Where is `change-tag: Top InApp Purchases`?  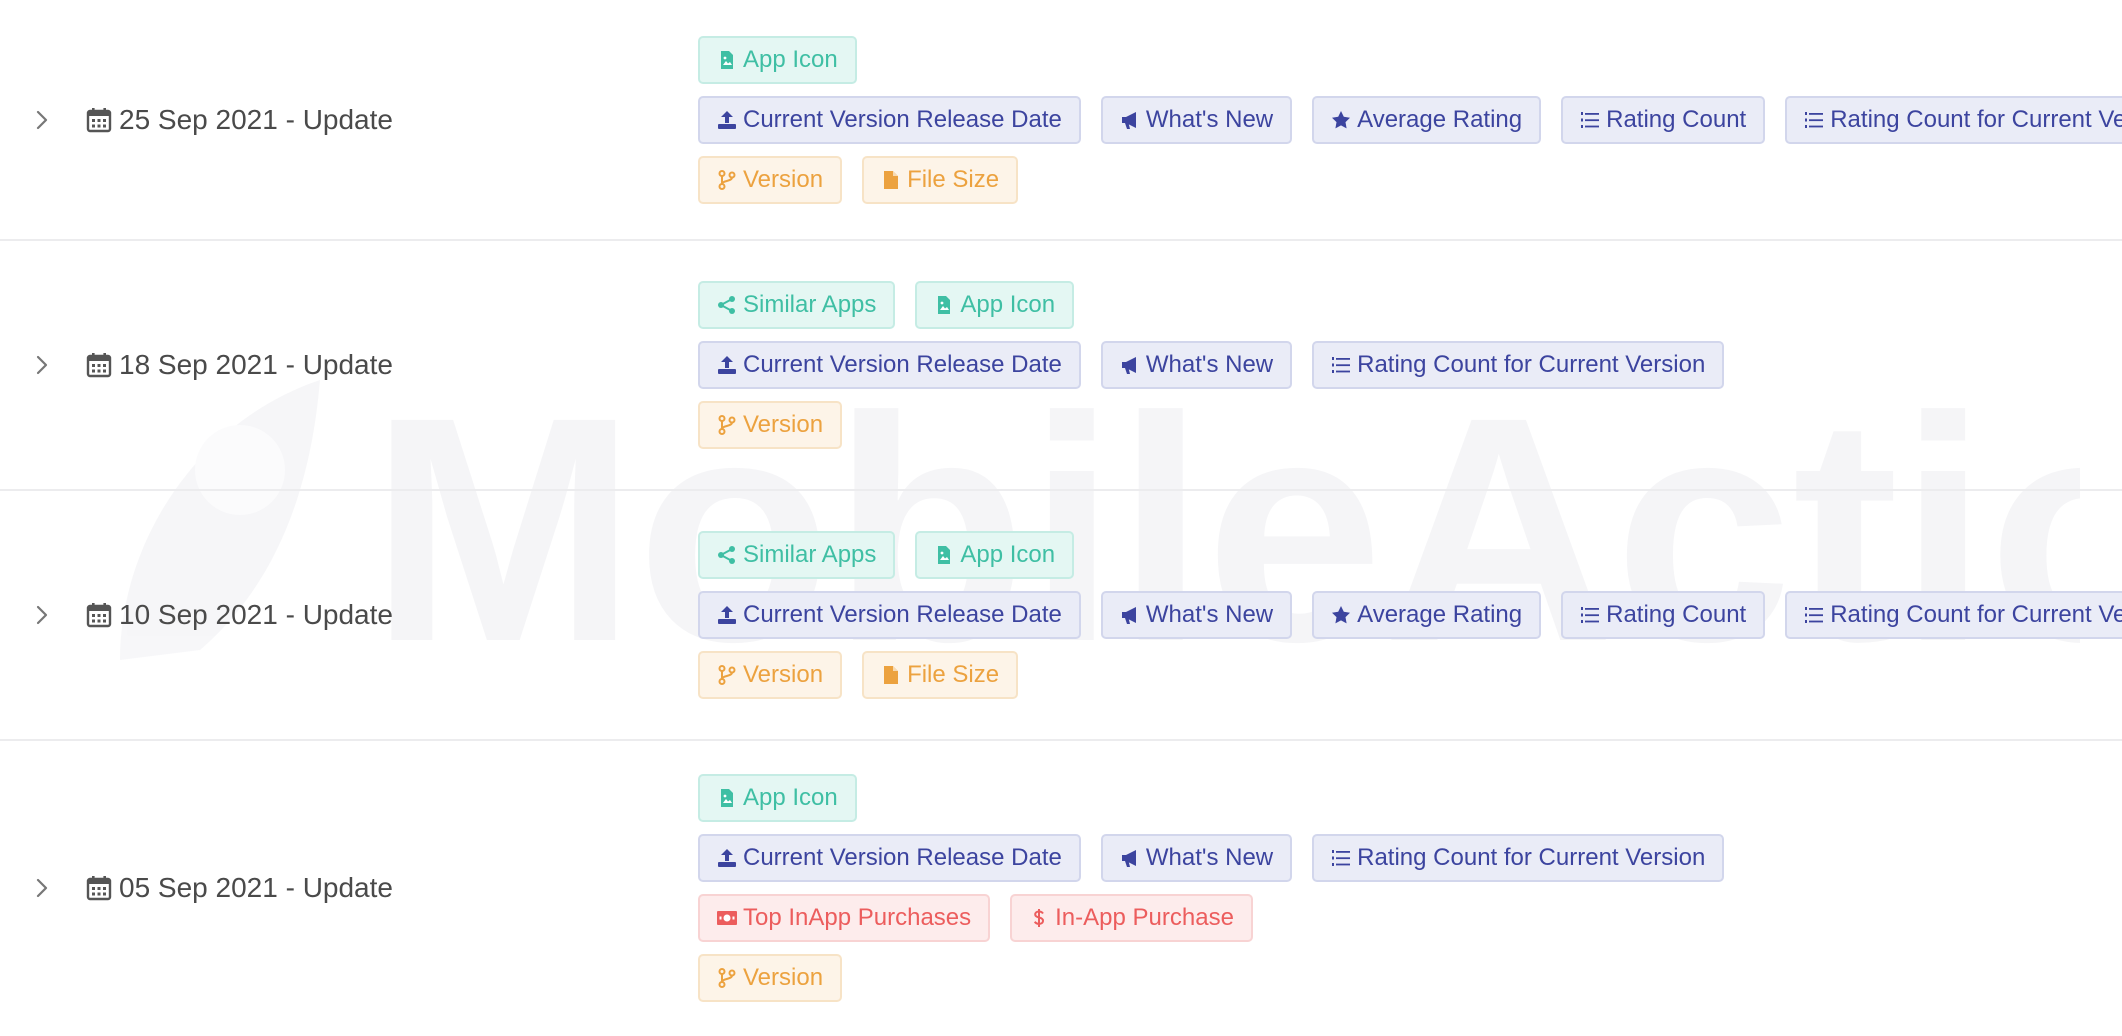 change-tag: Top InApp Purchases is located at coordinates (844, 918).